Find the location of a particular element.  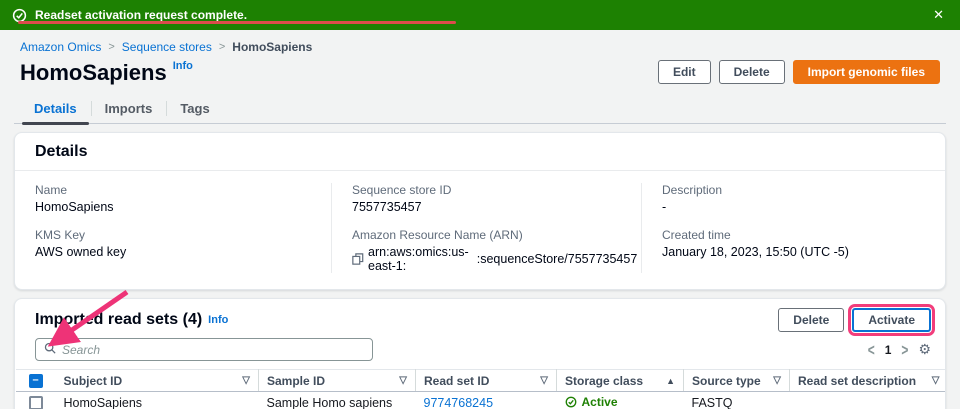

cell-description is located at coordinates (867, 400).